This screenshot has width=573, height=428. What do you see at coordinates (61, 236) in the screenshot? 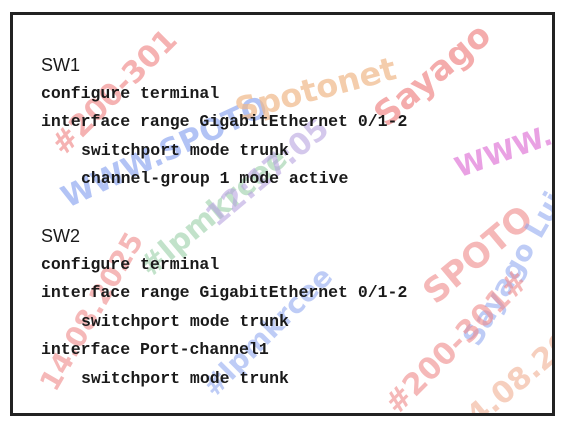
I see `sw2-heading: SW2` at bounding box center [61, 236].